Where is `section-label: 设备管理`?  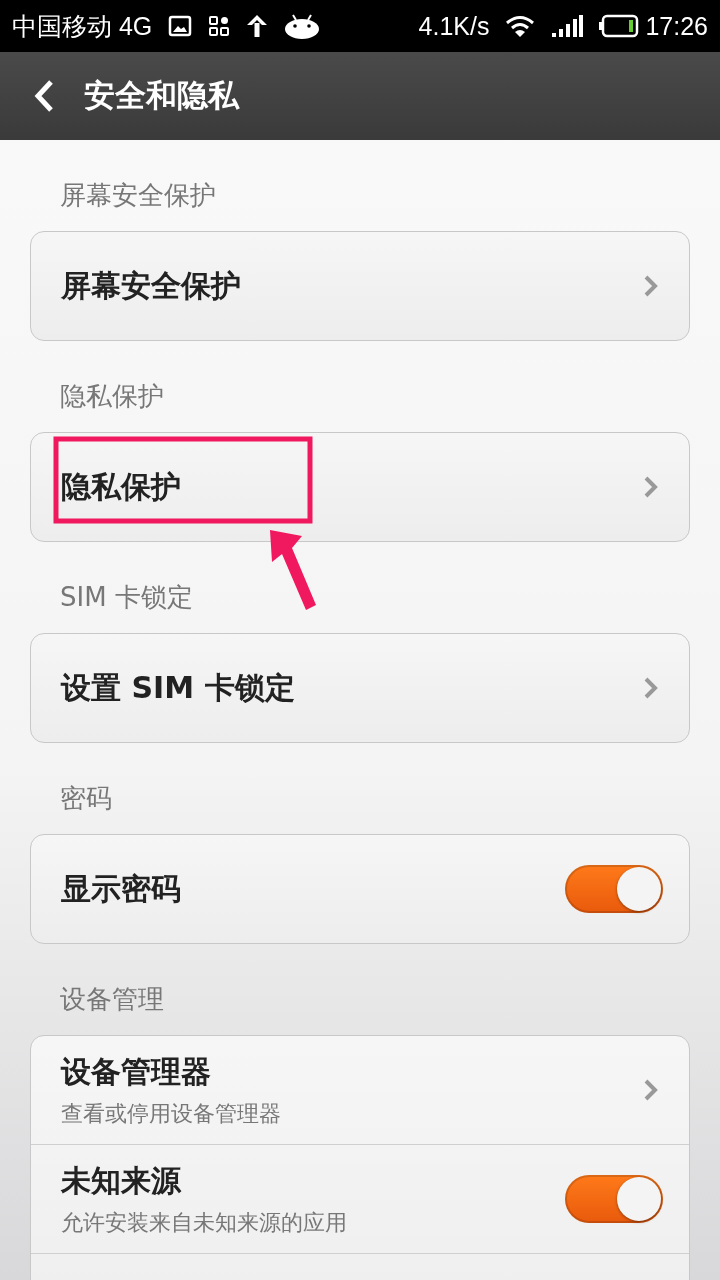
section-label: 设备管理 is located at coordinates (112, 999).